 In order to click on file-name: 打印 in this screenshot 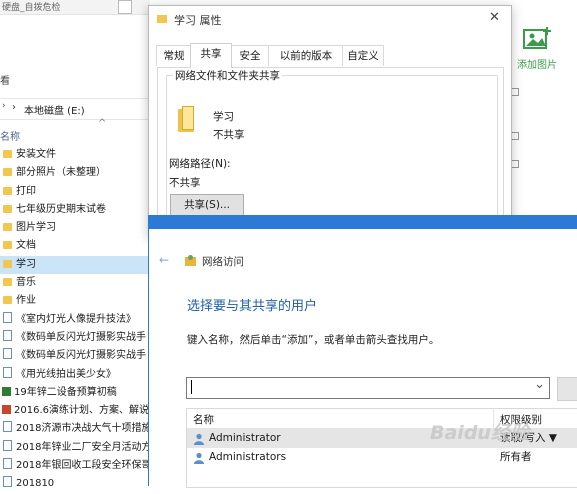, I will do `click(26, 191)`.